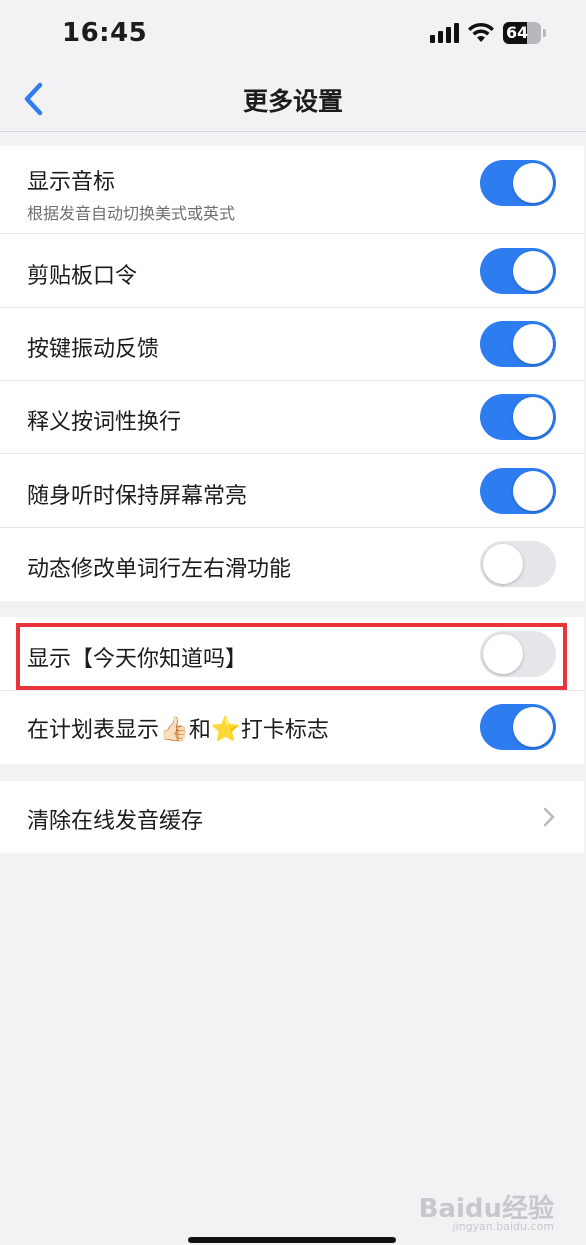 This screenshot has height=1245, width=586. Describe the element at coordinates (137, 659) in the screenshot. I see `setting-label: 显示【今天你知道吗】` at that location.